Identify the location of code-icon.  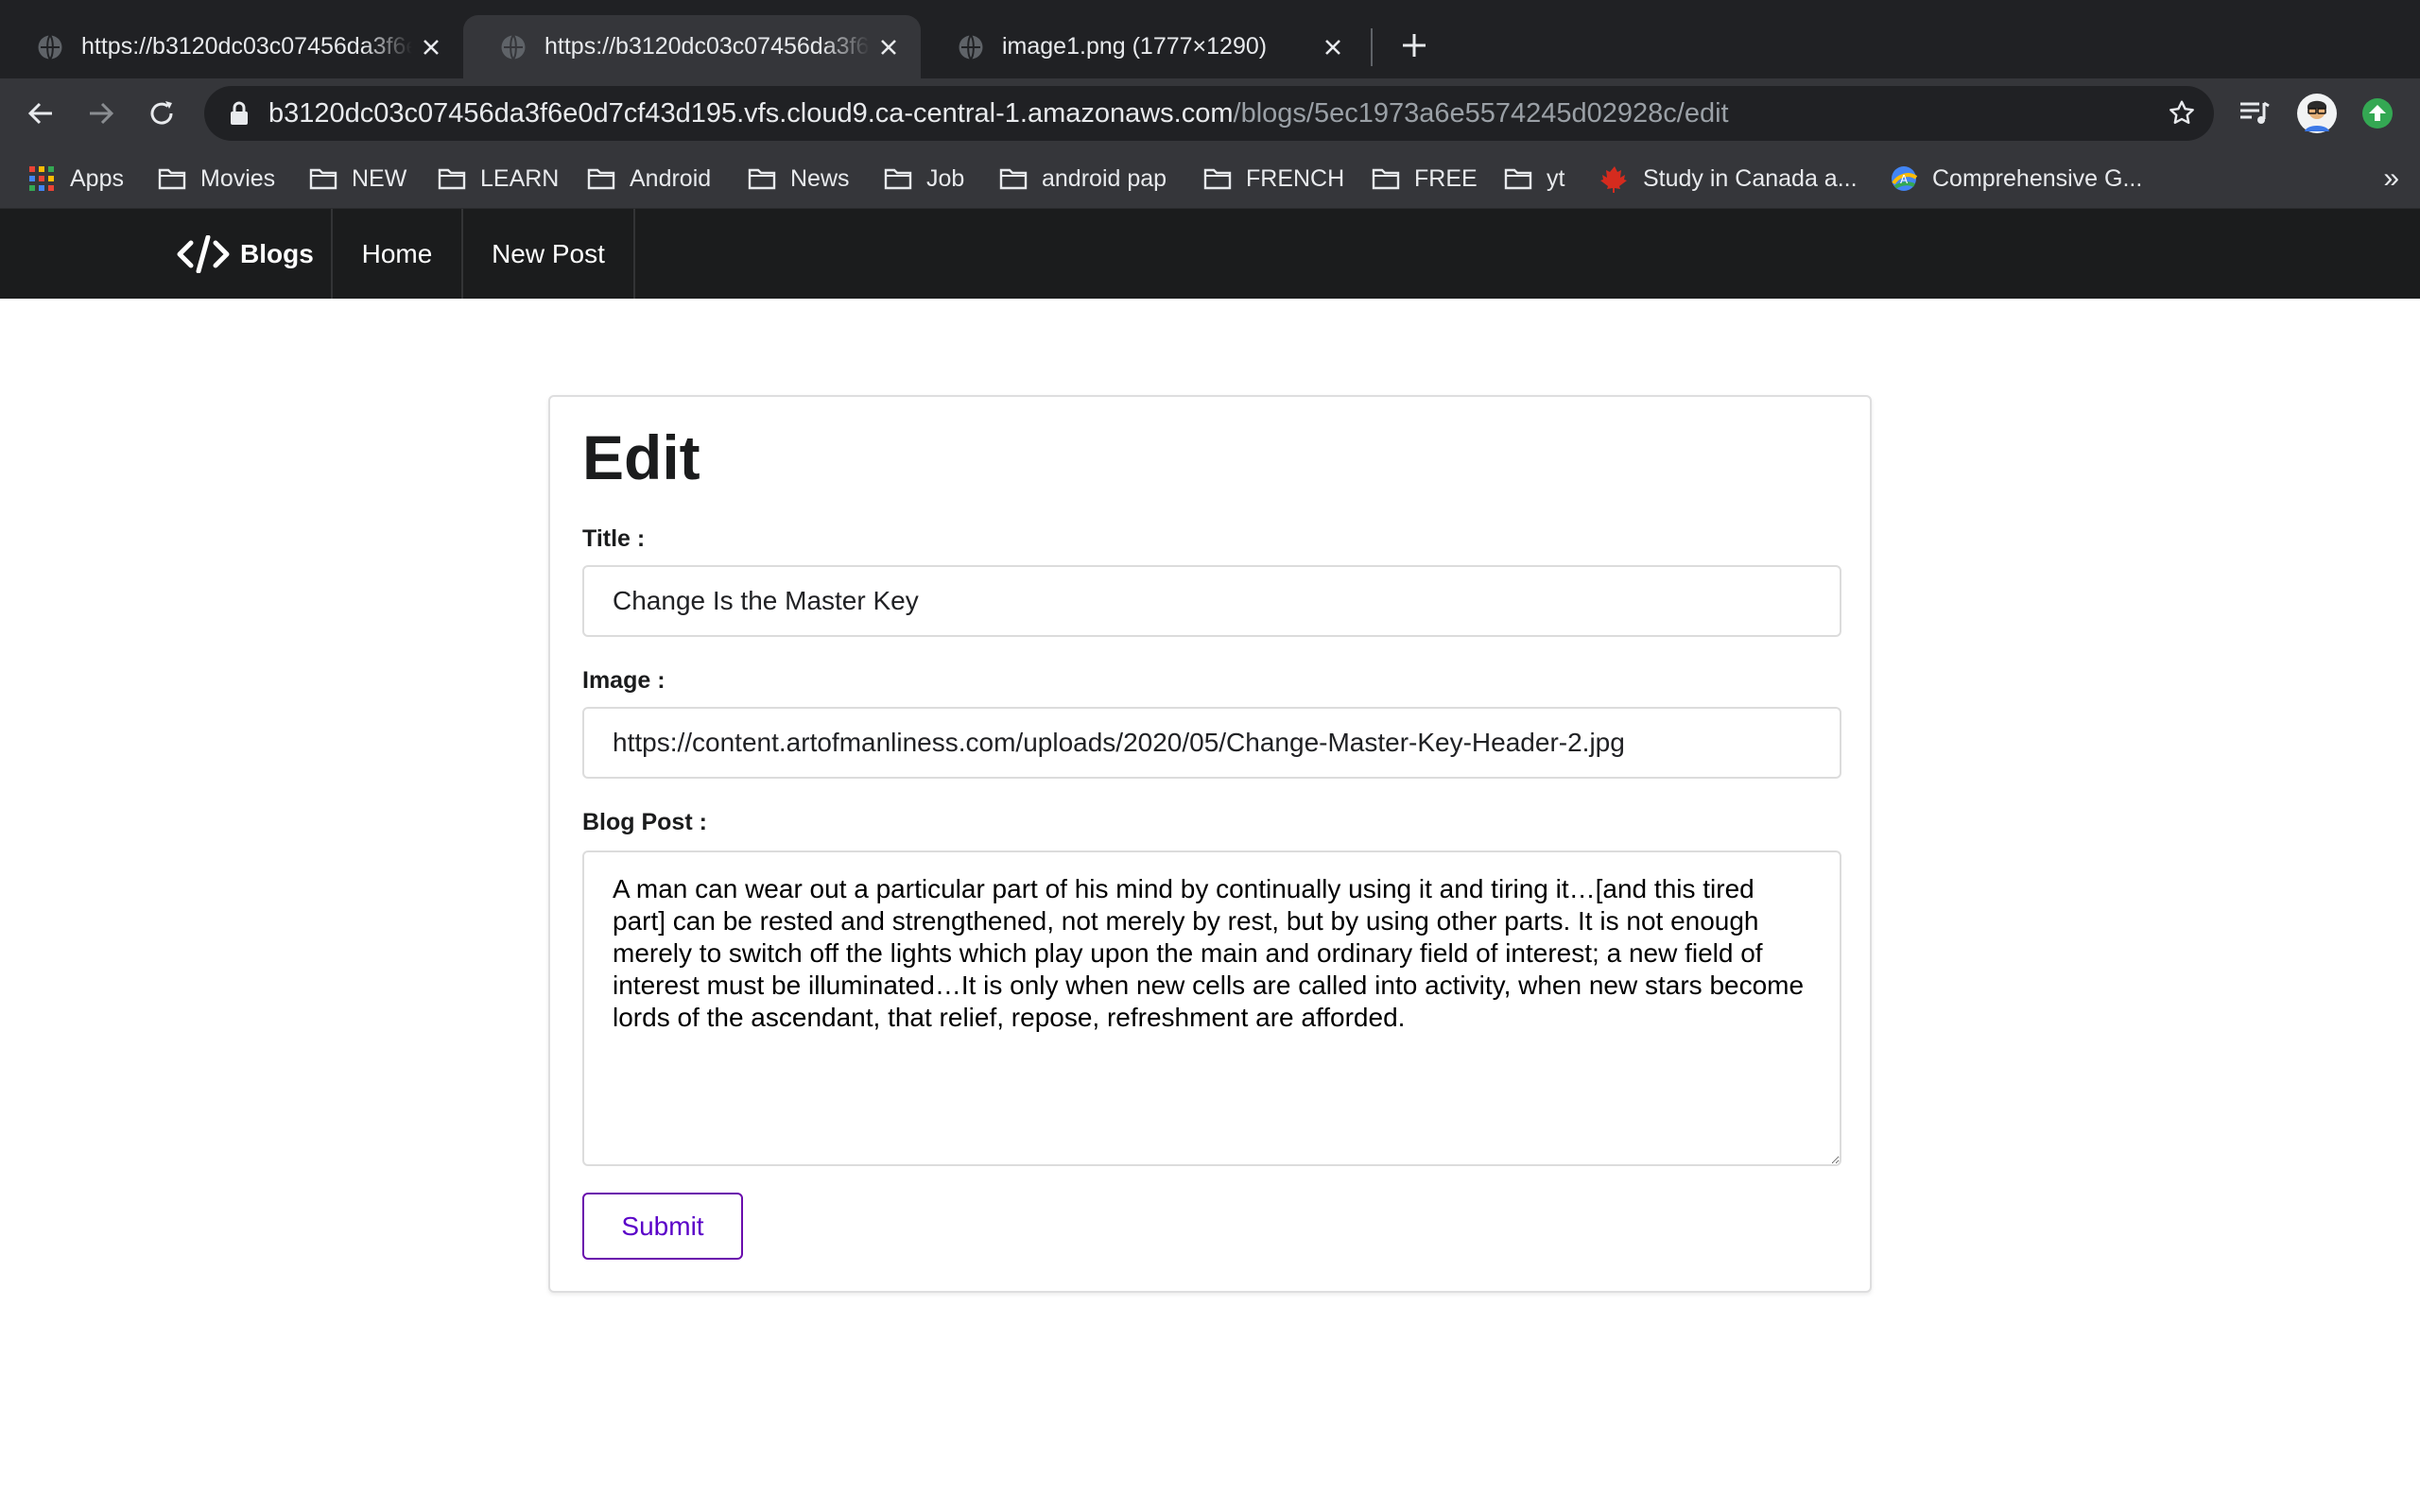
(203, 253).